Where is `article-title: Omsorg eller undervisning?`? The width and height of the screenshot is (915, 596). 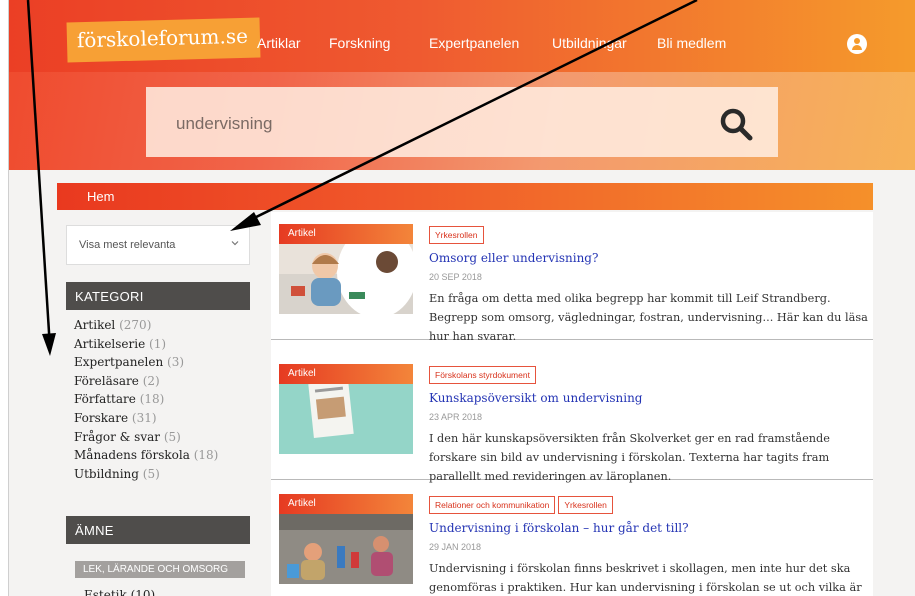 article-title: Omsorg eller undervisning? is located at coordinates (513, 258).